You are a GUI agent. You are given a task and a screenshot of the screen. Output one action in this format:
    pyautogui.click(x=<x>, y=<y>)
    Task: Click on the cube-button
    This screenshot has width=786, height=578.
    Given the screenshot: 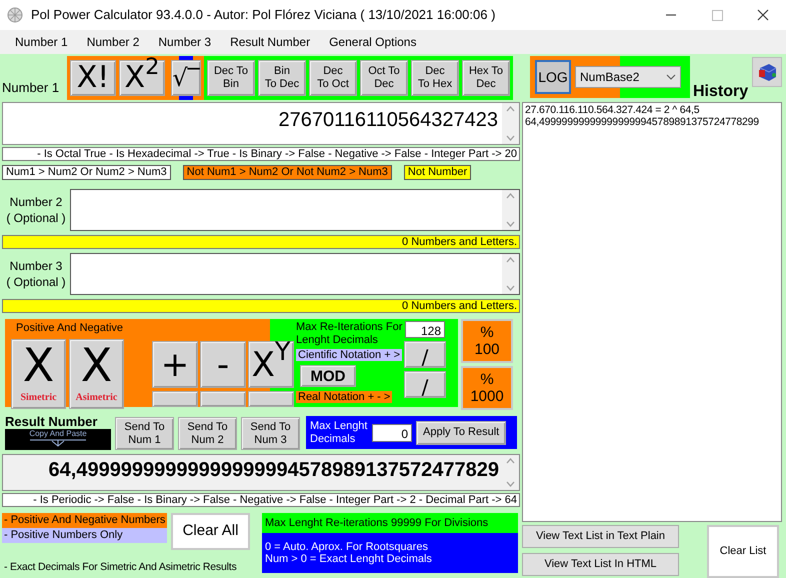 What is the action you would take?
    pyautogui.click(x=767, y=72)
    